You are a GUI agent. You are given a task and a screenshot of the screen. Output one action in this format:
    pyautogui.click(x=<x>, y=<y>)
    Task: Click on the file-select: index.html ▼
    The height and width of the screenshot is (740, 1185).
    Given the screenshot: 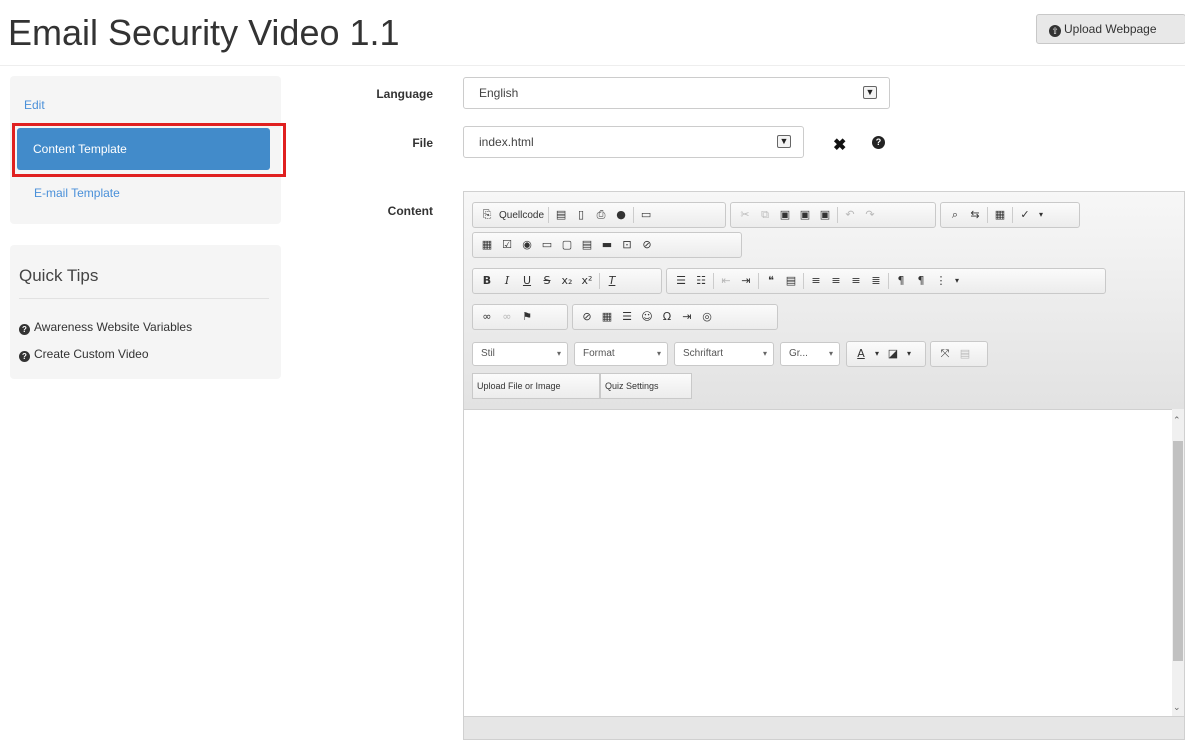 What is the action you would take?
    pyautogui.click(x=633, y=142)
    